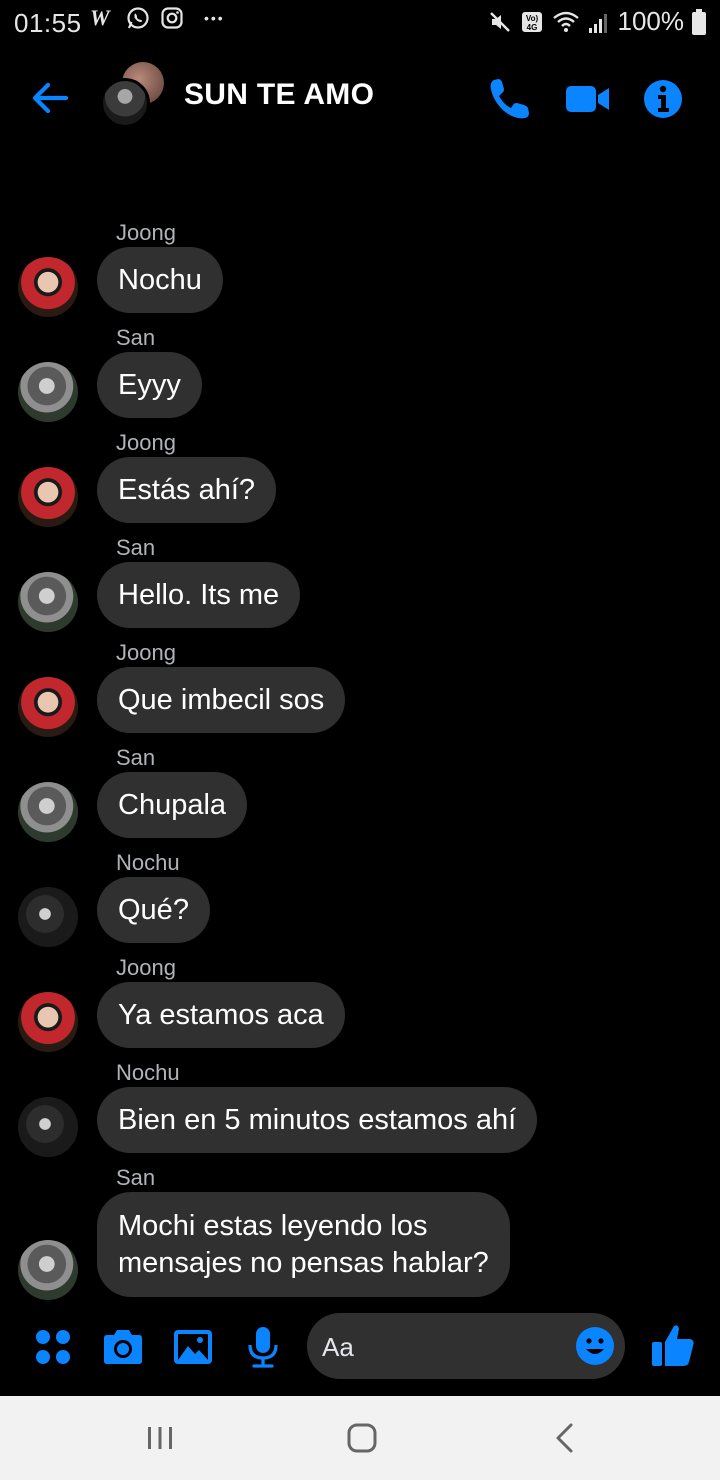 The width and height of the screenshot is (720, 1480). I want to click on svg-text: W, so click(100, 18).